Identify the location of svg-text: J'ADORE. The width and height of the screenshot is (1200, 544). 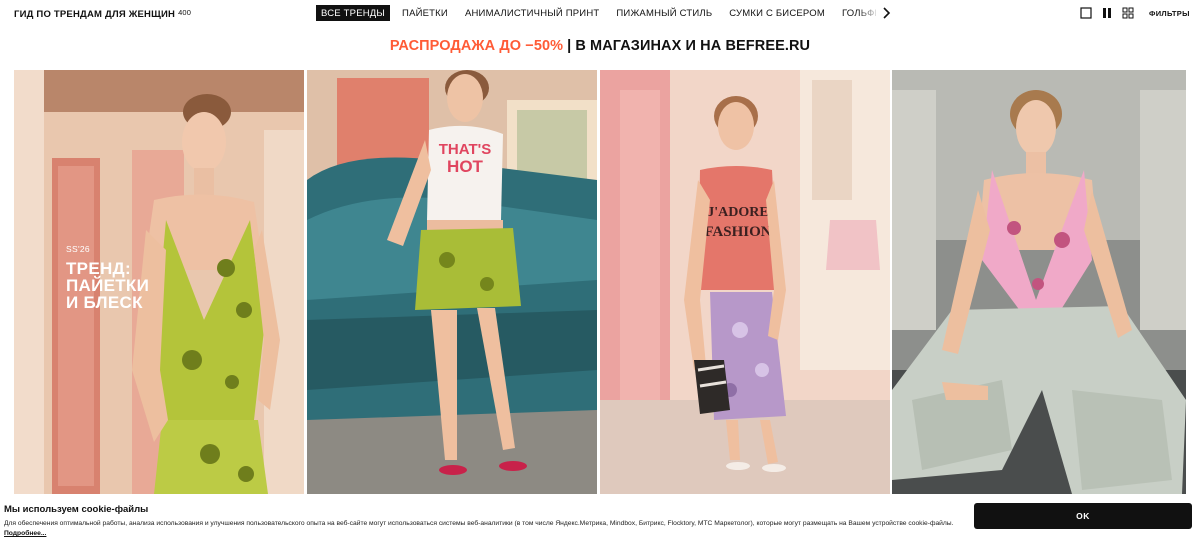
(737, 212).